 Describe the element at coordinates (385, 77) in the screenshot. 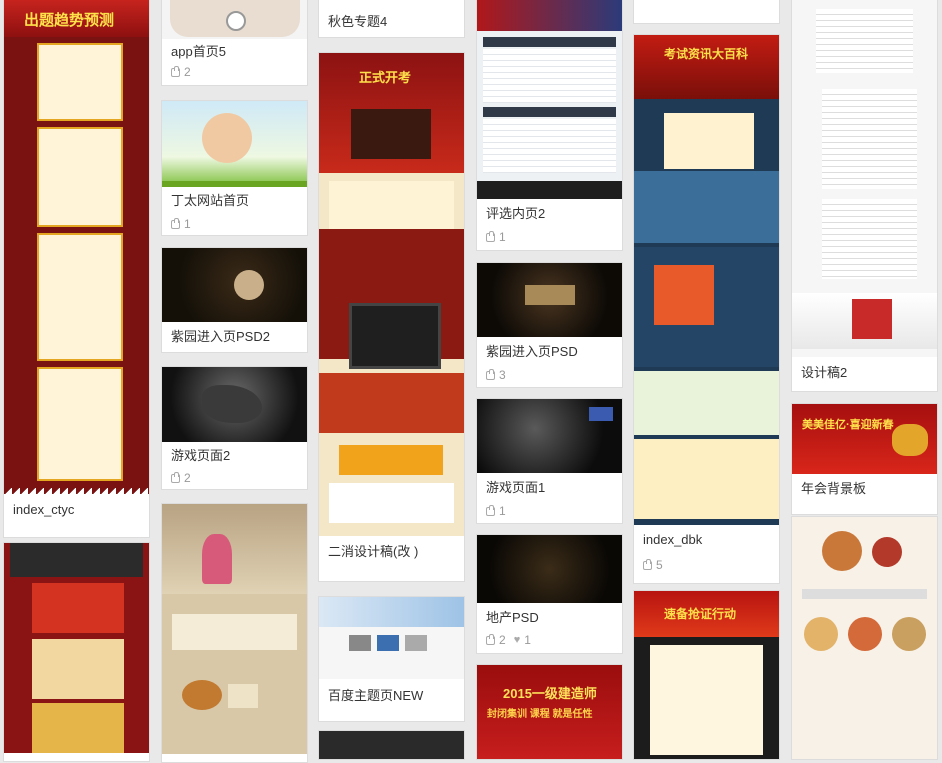

I see `banner-text: 正式开考` at that location.